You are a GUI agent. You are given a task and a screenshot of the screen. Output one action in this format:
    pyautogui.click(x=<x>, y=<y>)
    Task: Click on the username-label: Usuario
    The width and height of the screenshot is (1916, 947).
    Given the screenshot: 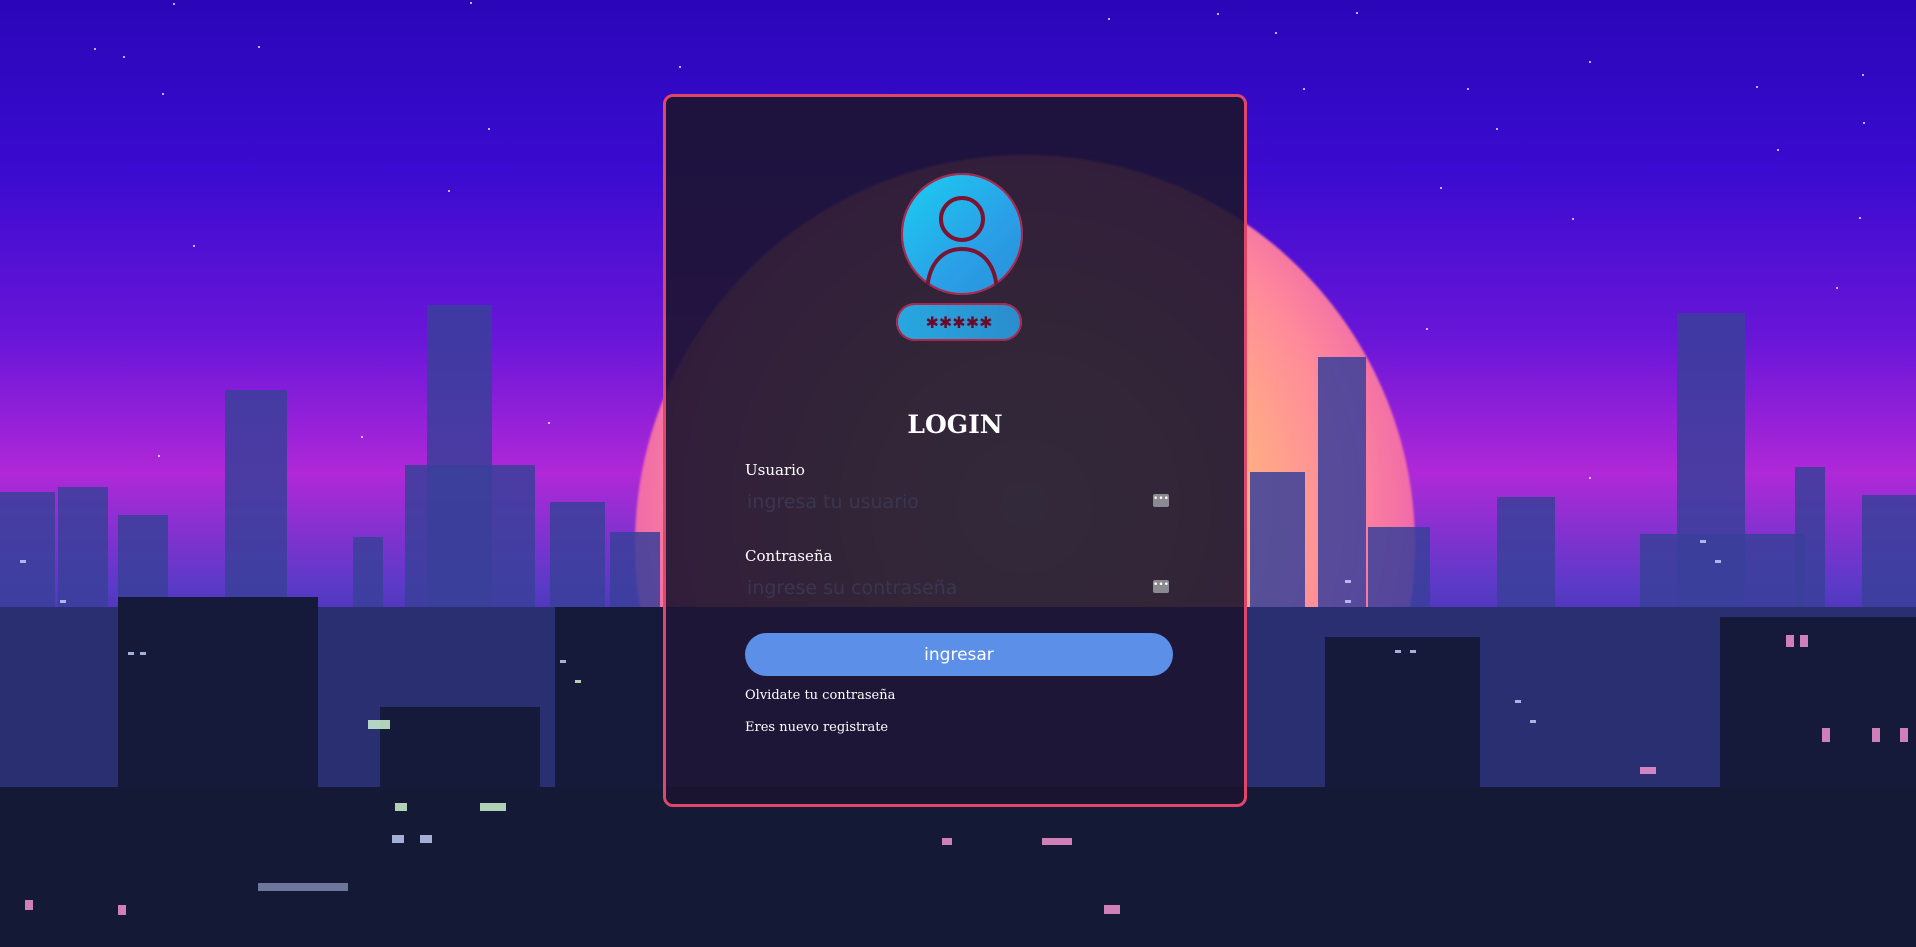 What is the action you would take?
    pyautogui.click(x=775, y=470)
    